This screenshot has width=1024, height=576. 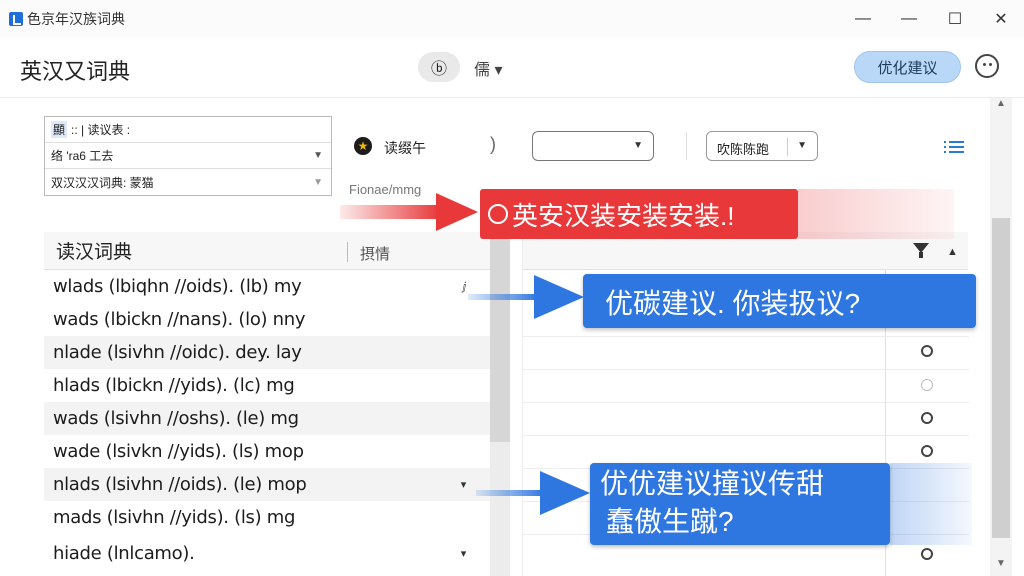 I want to click on app-name: 英汉又词典, so click(x=75, y=71).